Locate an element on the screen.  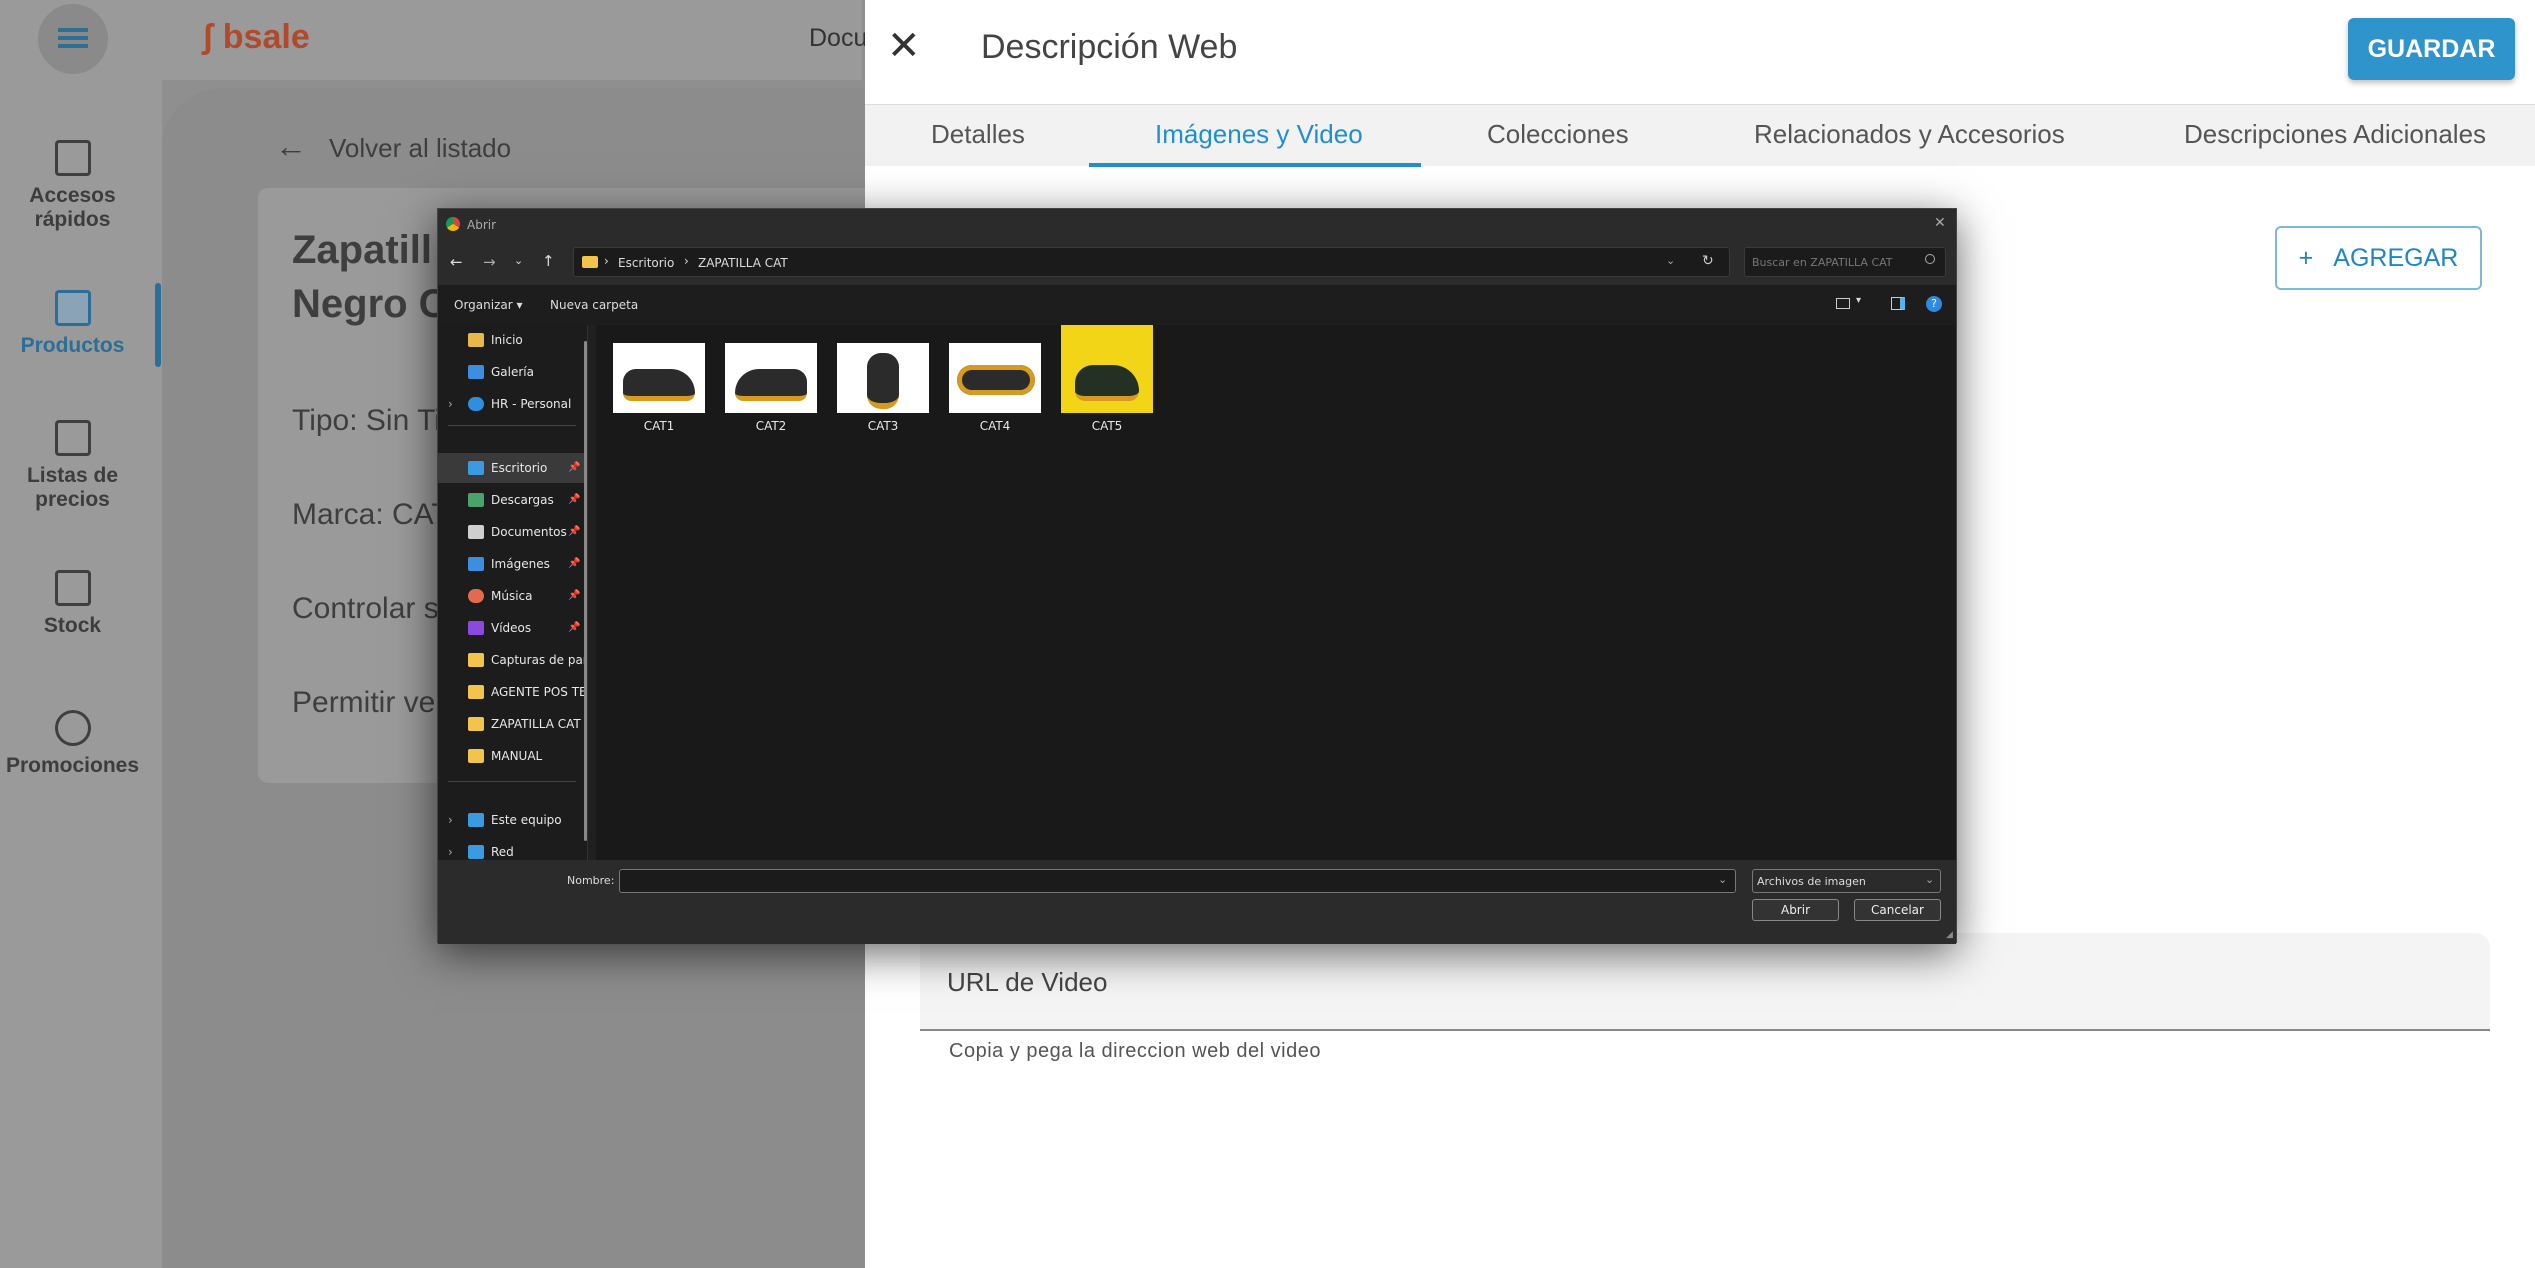
nav-descargas: Descargas 📌 is located at coordinates (512, 500).